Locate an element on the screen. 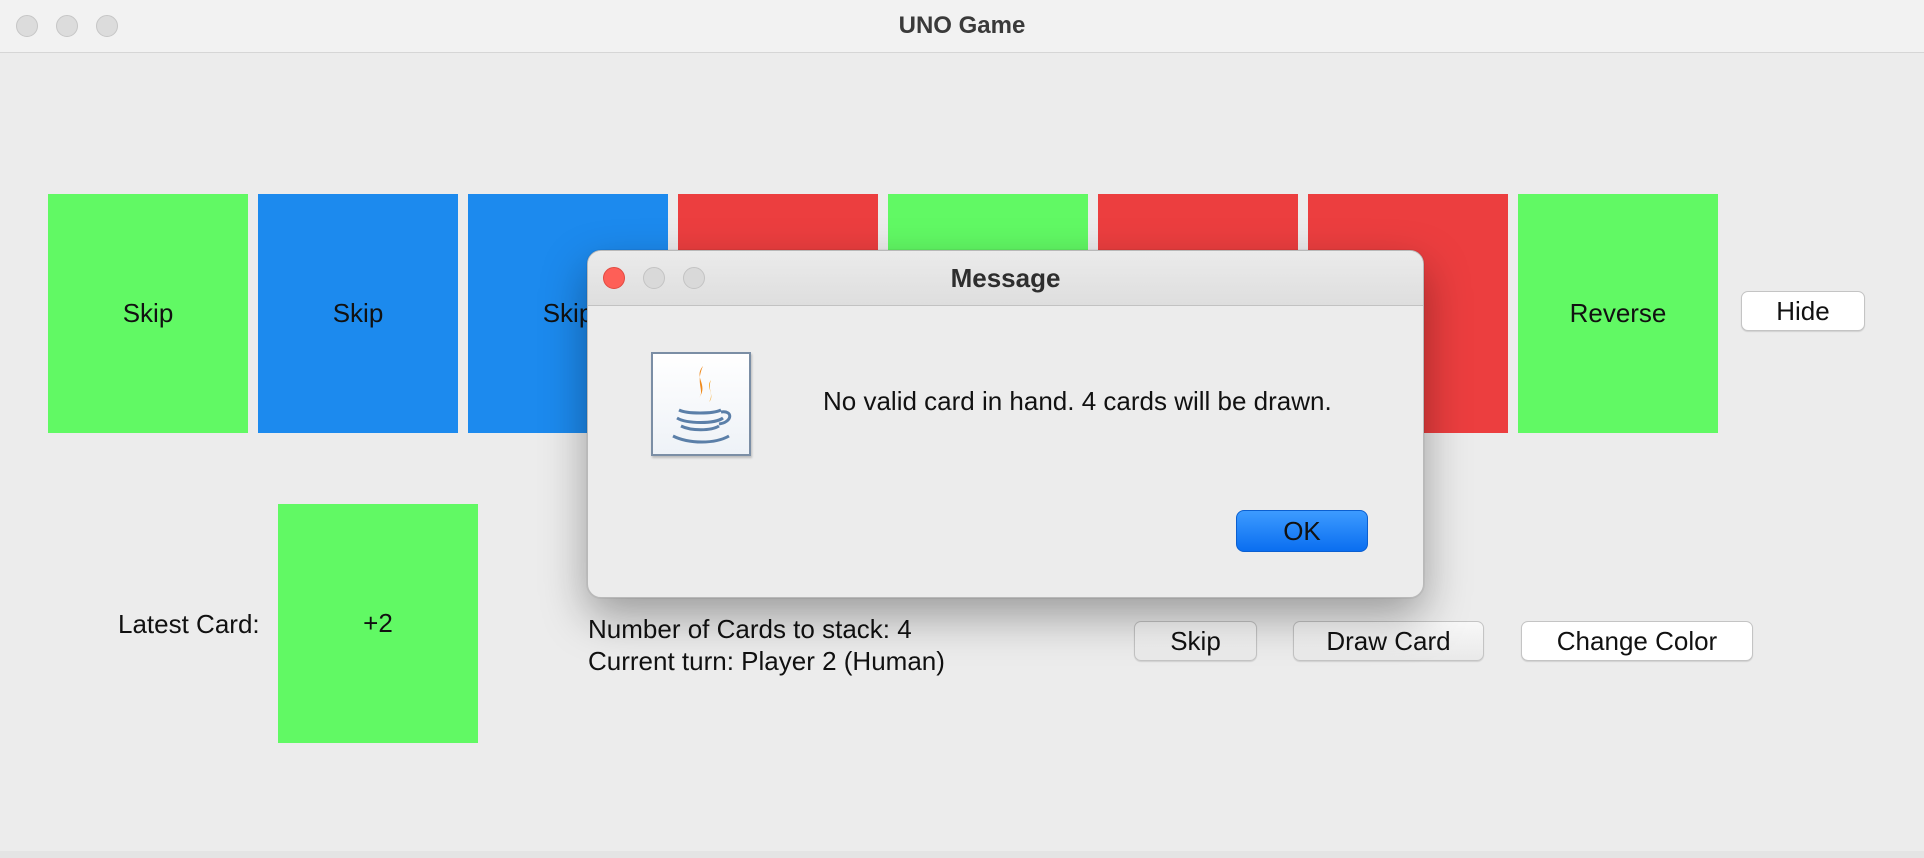  ok-button: OK is located at coordinates (1302, 531).